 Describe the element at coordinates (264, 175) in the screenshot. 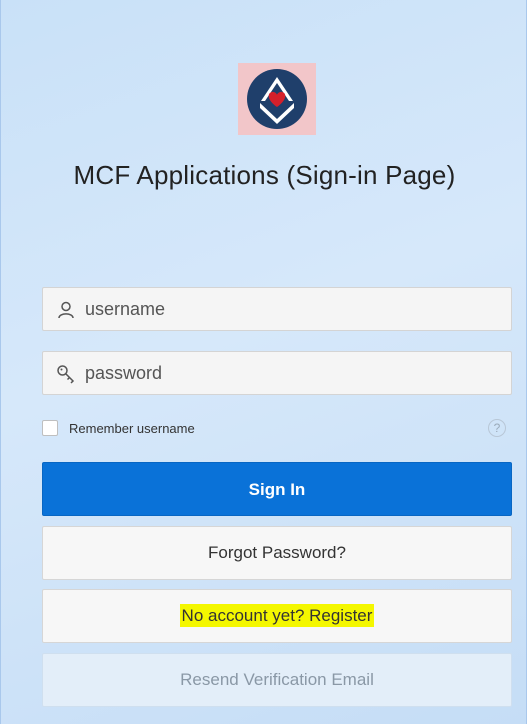

I see `page-title: MCF Applications (Sign-in Page)` at that location.